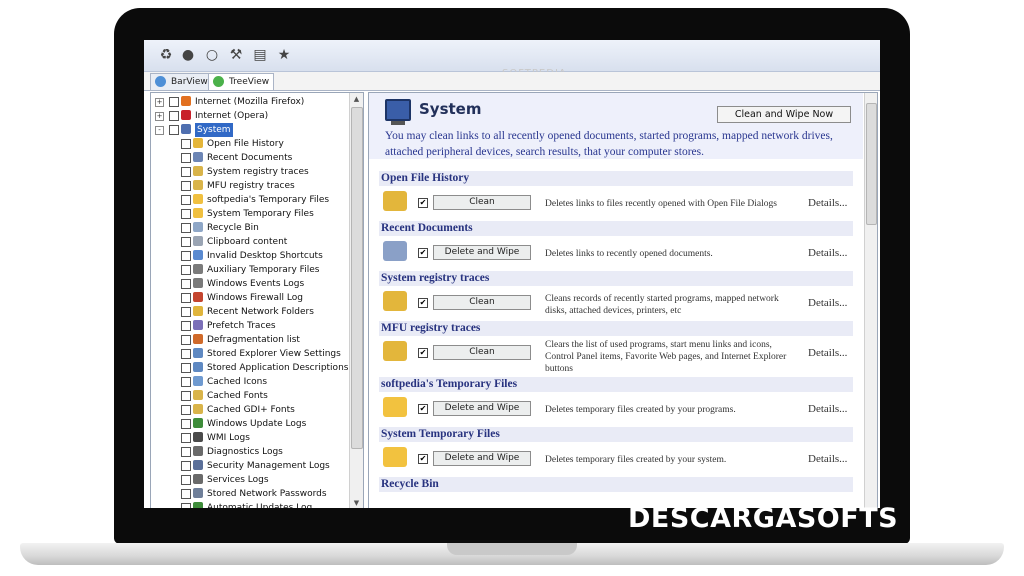 Image resolution: width=1024 pixels, height=576 pixels. I want to click on scroll-down-arrow-icon: ▼, so click(356, 502).